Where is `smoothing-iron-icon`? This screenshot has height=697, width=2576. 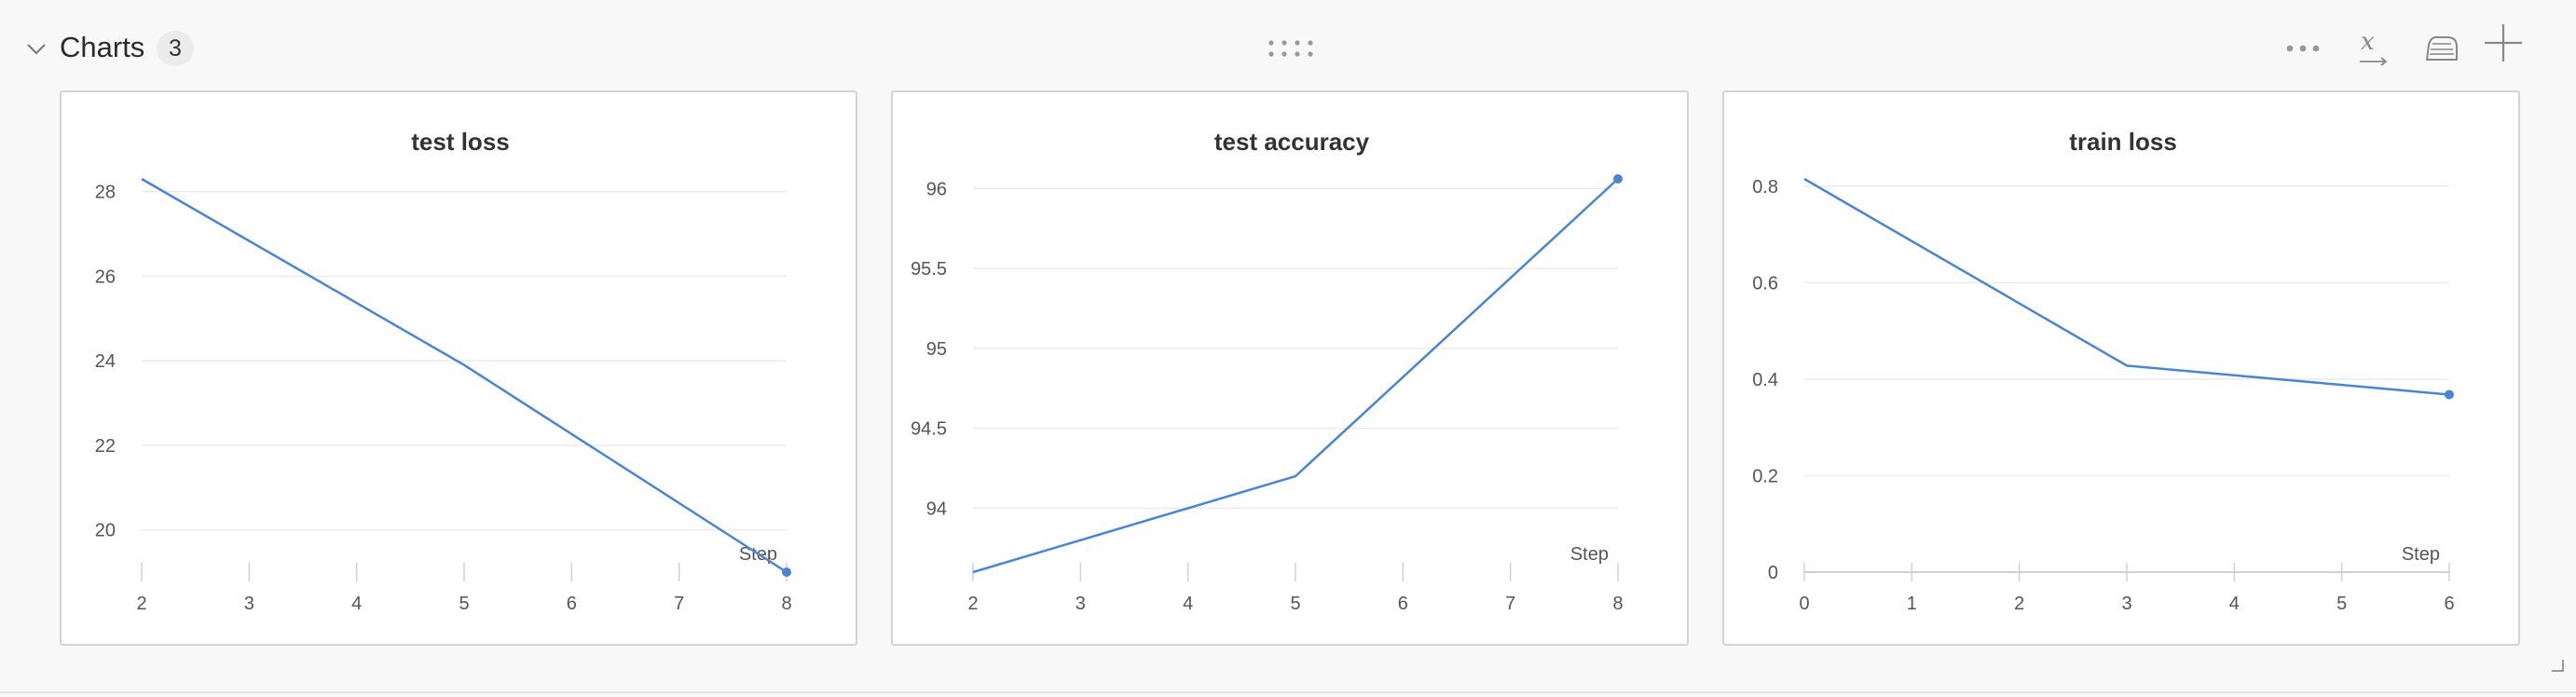 smoothing-iron-icon is located at coordinates (2441, 48).